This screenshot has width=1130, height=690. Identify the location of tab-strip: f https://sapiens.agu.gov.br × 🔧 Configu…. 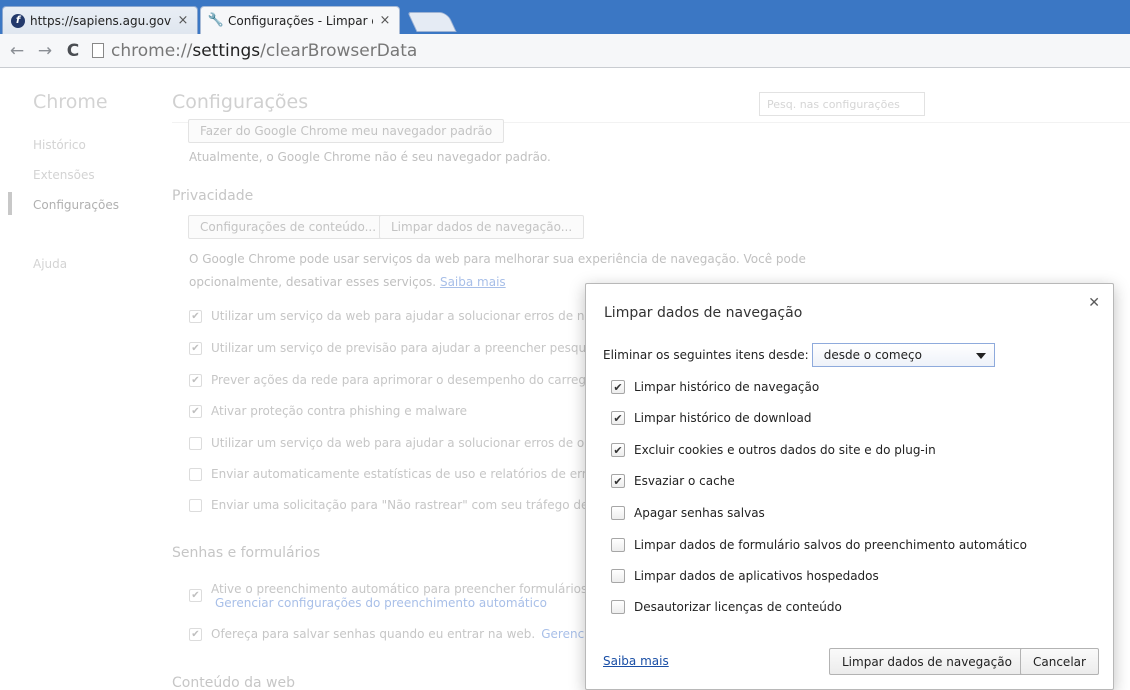
(565, 17).